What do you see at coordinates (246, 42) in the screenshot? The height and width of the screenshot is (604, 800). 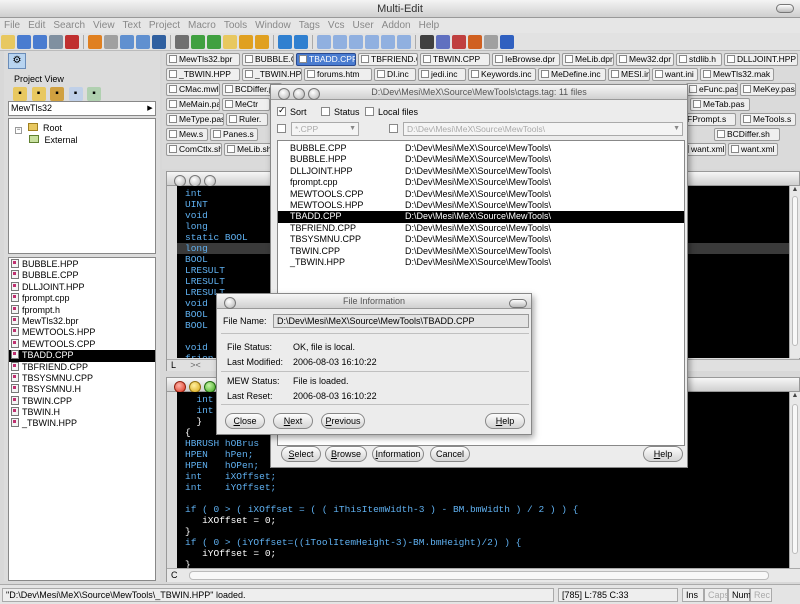 I see `bookmark-icon` at bounding box center [246, 42].